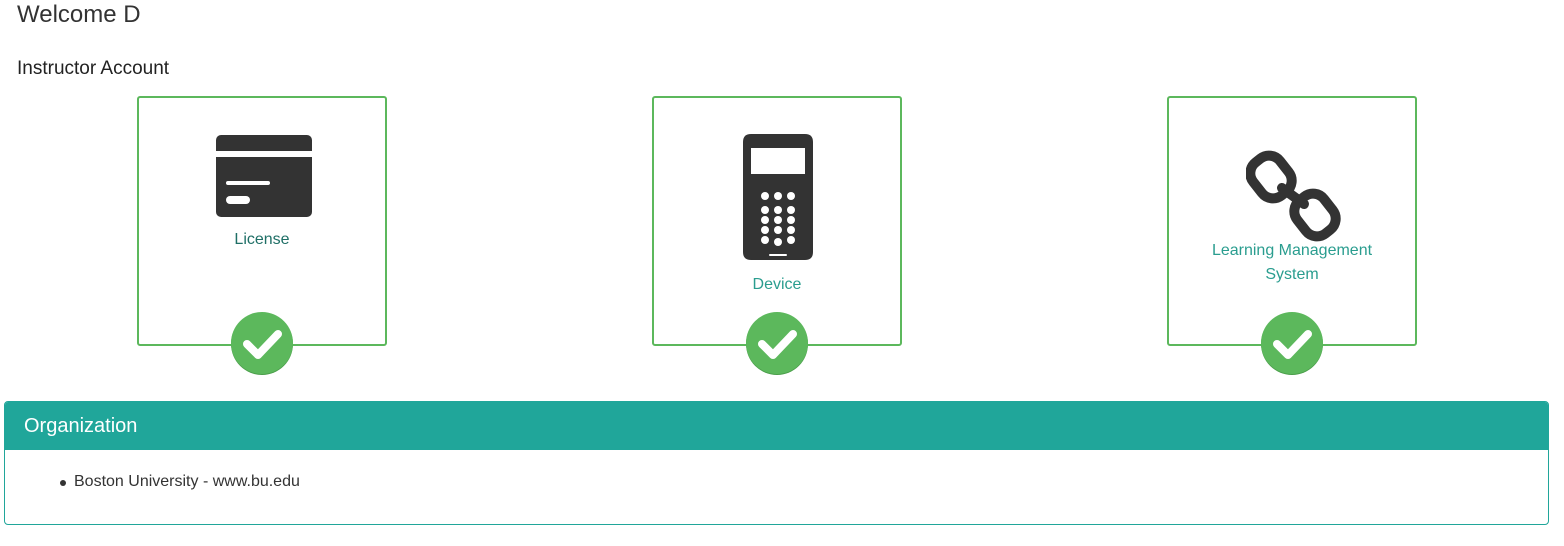 This screenshot has width=1564, height=546. What do you see at coordinates (187, 481) in the screenshot?
I see `organization-name: Boston University - www.bu.edu` at bounding box center [187, 481].